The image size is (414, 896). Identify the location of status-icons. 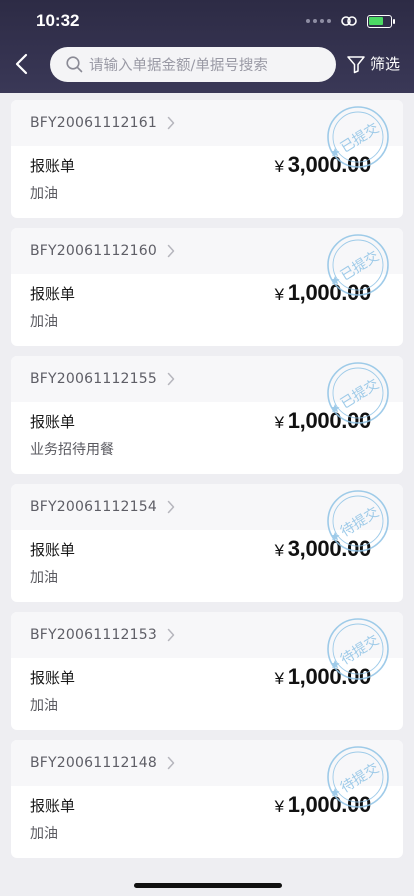
(350, 21).